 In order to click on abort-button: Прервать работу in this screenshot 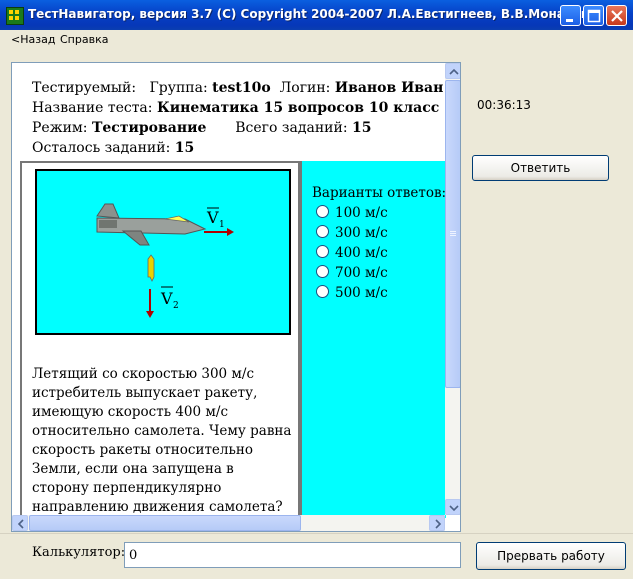, I will do `click(551, 556)`.